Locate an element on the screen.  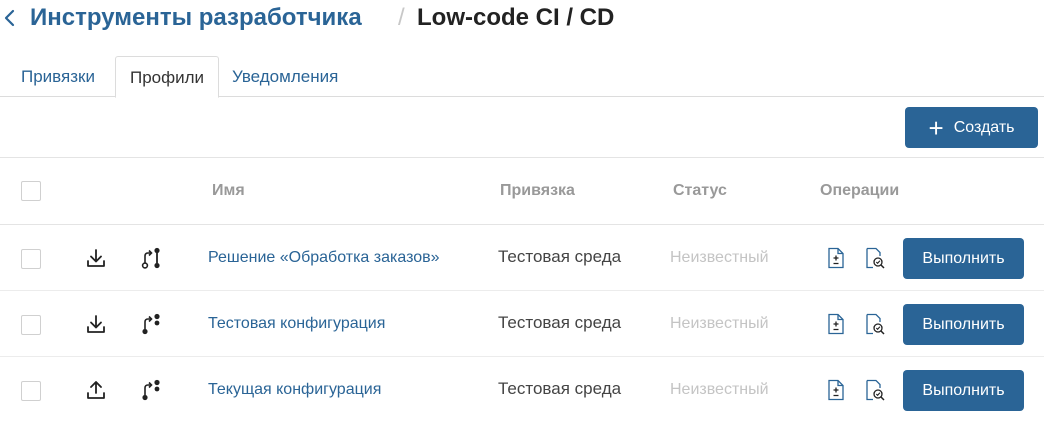
column-header-name: Имя is located at coordinates (228, 191).